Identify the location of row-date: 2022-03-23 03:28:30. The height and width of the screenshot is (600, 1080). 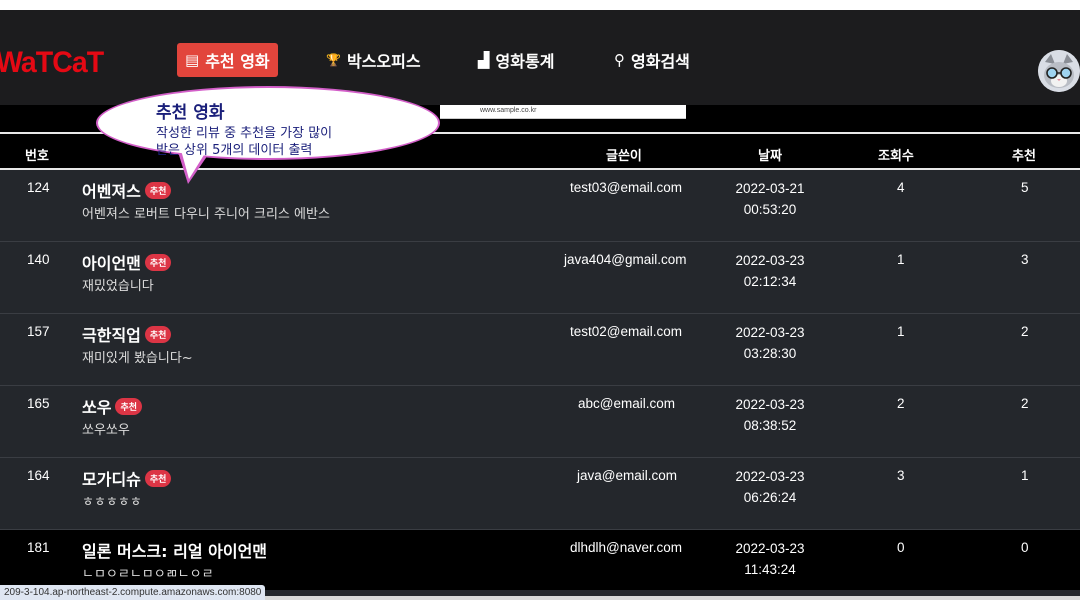
(770, 343).